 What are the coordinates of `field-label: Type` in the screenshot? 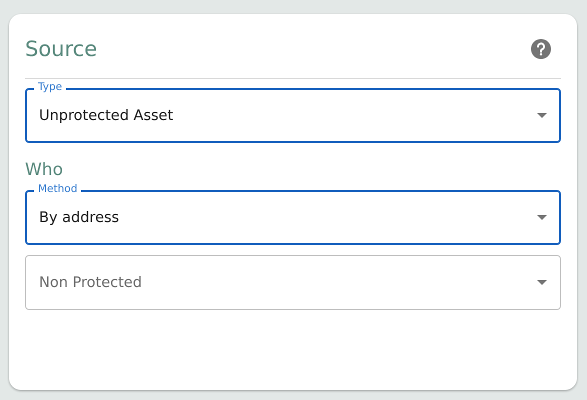 It's located at (50, 87).